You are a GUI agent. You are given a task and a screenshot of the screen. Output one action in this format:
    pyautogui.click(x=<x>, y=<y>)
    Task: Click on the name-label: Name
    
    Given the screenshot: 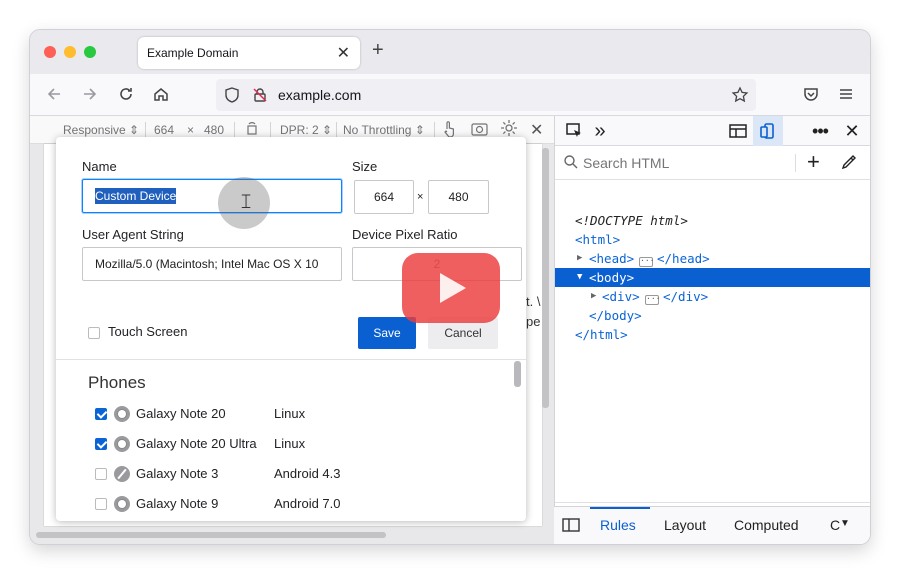 What is the action you would take?
    pyautogui.click(x=99, y=166)
    